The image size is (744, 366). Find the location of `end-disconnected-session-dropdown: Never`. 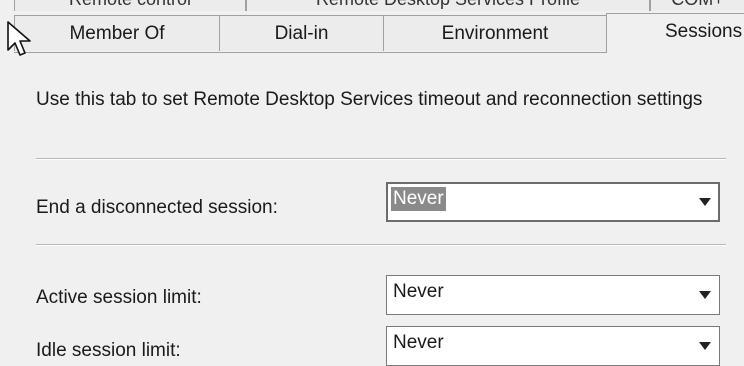

end-disconnected-session-dropdown: Never is located at coordinates (553, 202).